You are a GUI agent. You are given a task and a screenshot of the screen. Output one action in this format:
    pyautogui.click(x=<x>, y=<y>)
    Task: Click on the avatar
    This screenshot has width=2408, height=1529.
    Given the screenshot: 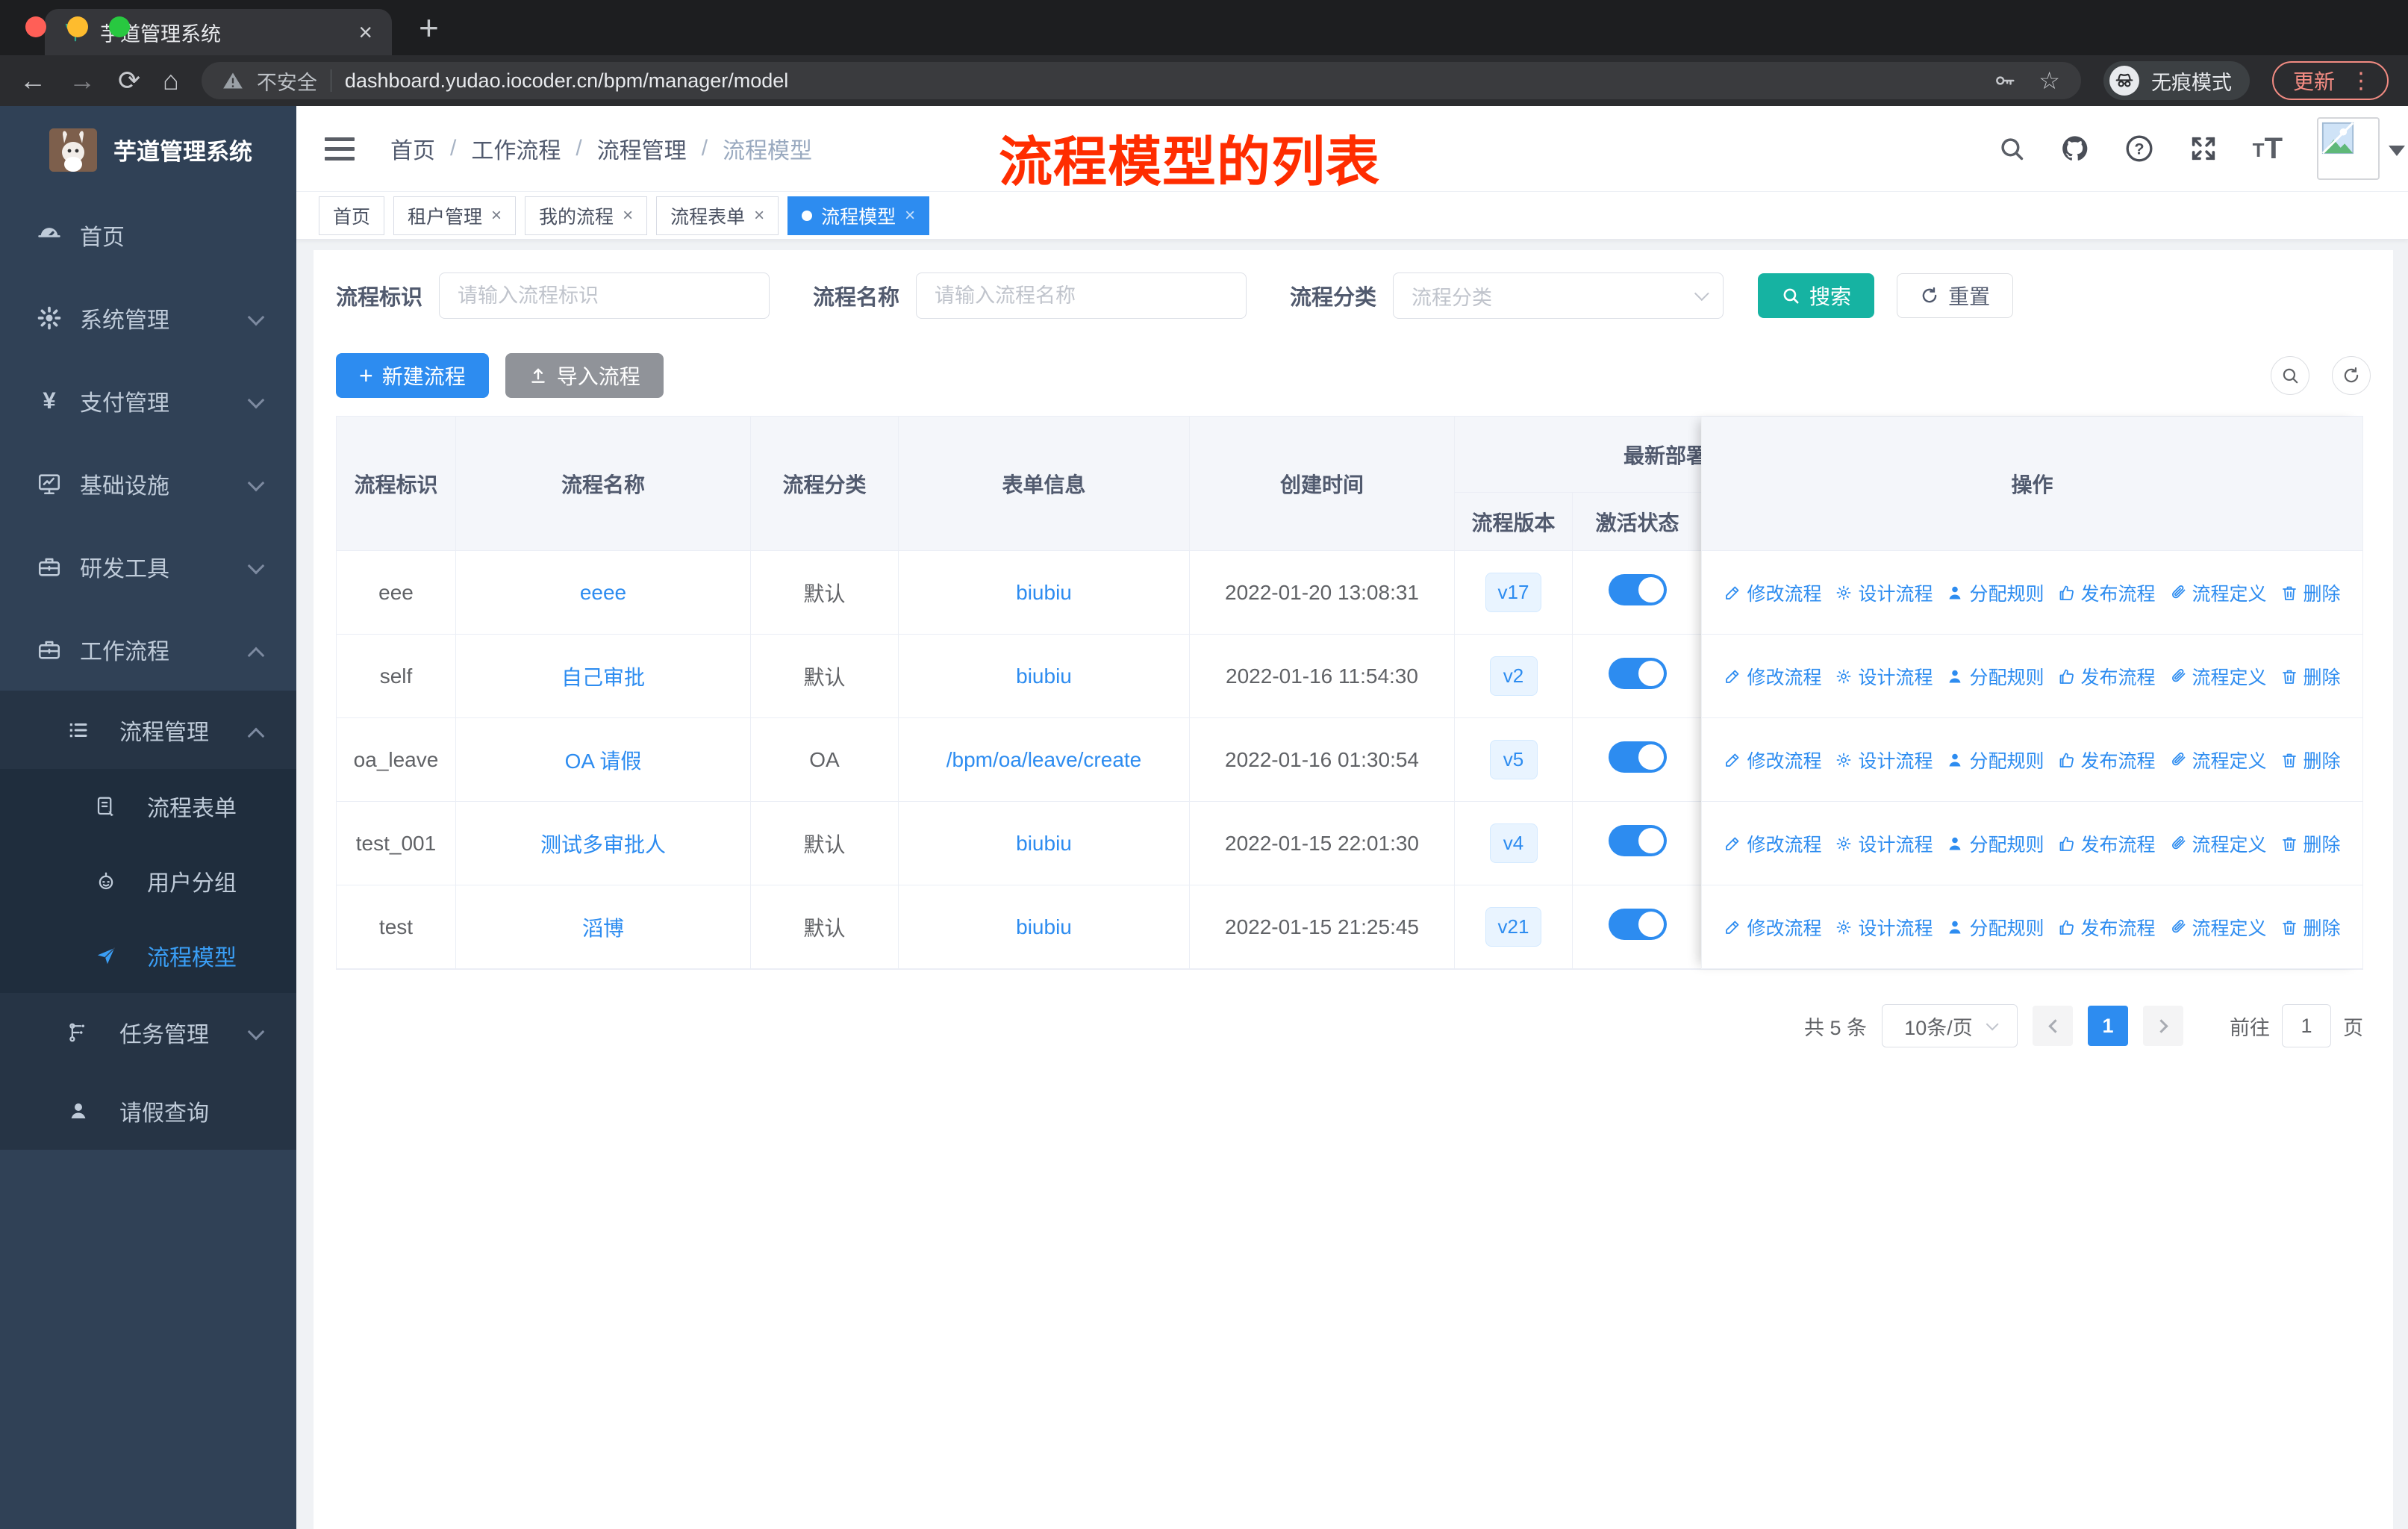 What is the action you would take?
    pyautogui.click(x=2361, y=148)
    